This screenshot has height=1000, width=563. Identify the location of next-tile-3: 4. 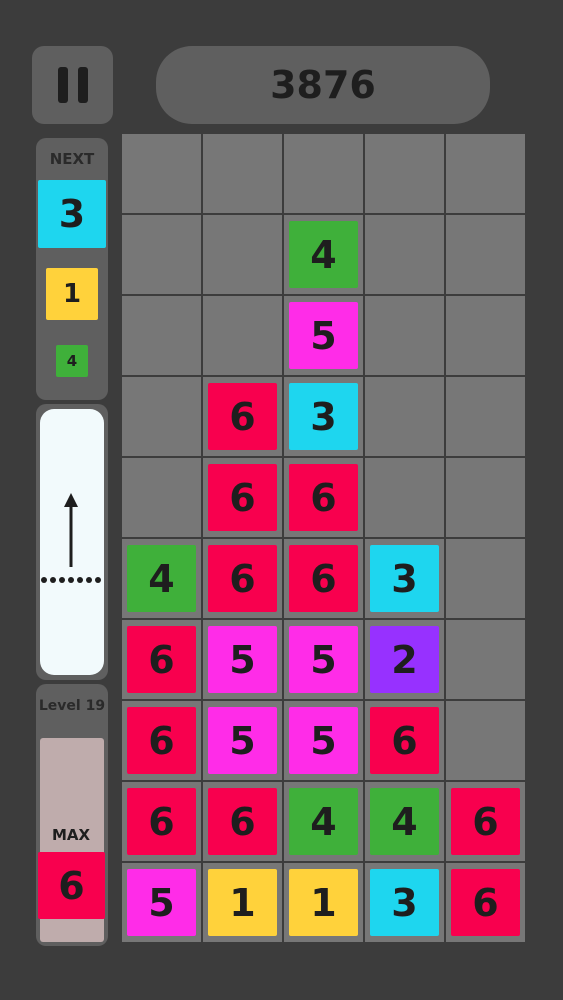
(72, 361).